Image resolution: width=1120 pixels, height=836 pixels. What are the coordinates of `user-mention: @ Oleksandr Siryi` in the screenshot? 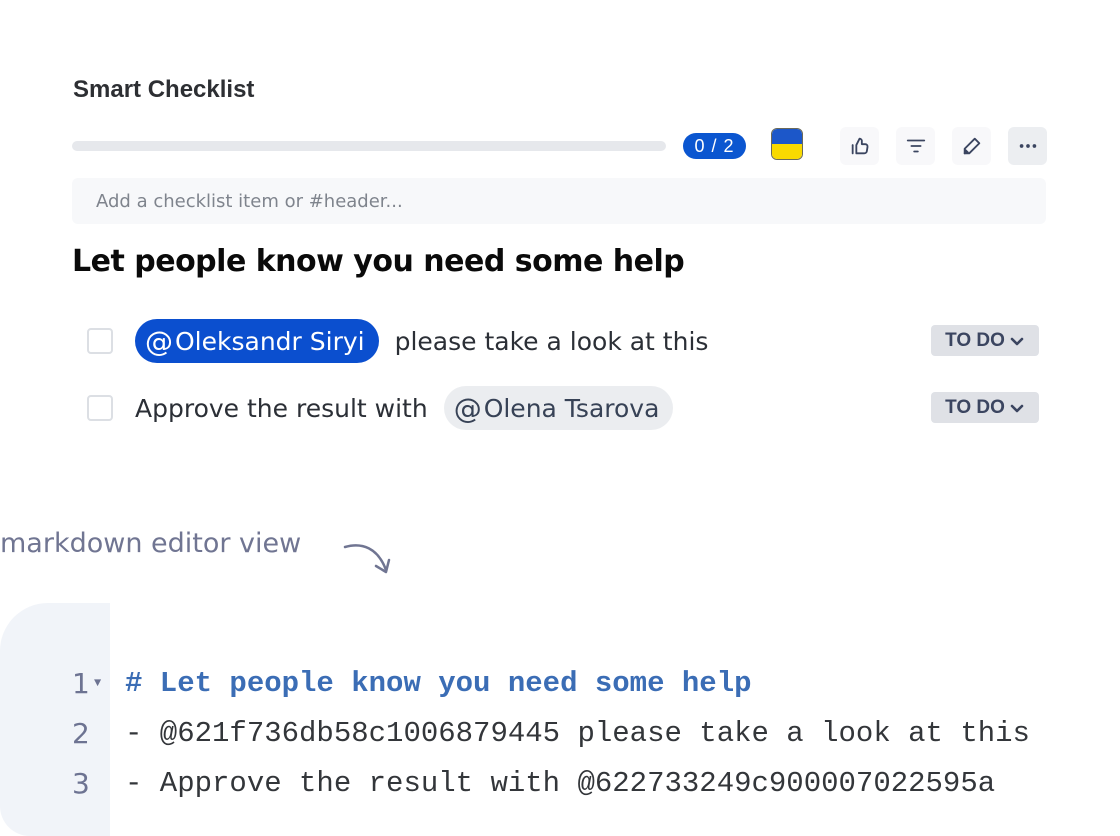 It's located at (257, 341).